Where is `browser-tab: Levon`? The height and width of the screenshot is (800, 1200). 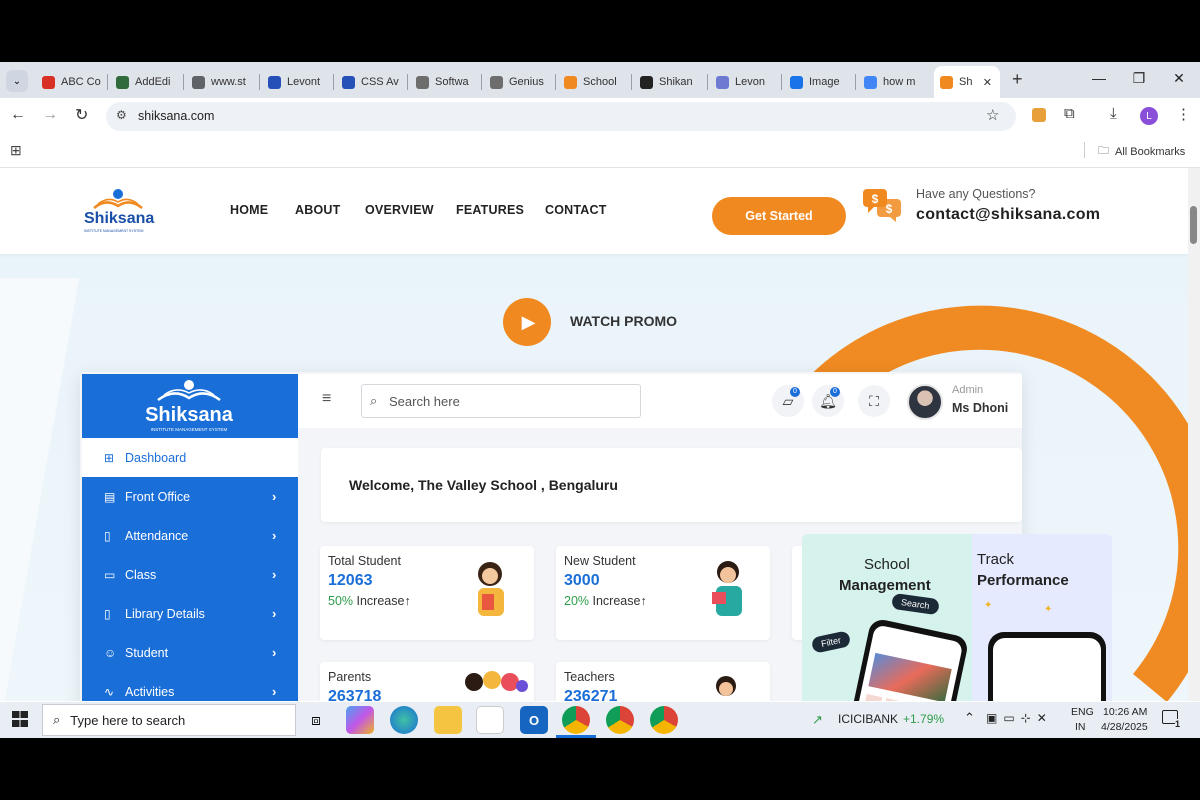 browser-tab: Levon is located at coordinates (744, 82).